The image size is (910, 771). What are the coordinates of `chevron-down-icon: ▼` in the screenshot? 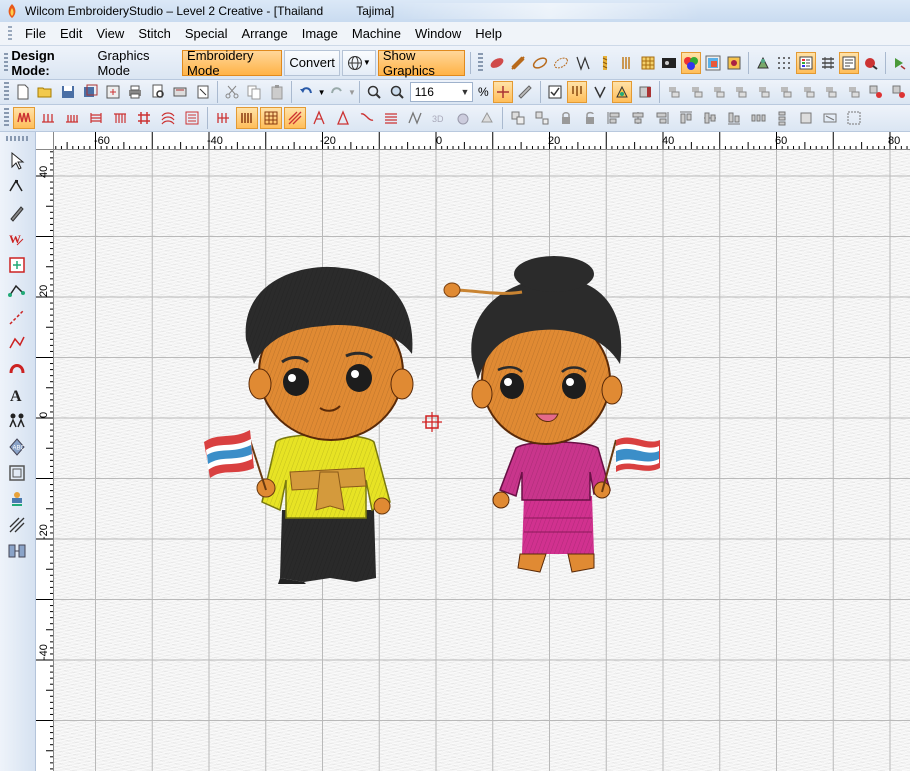 It's located at (465, 92).